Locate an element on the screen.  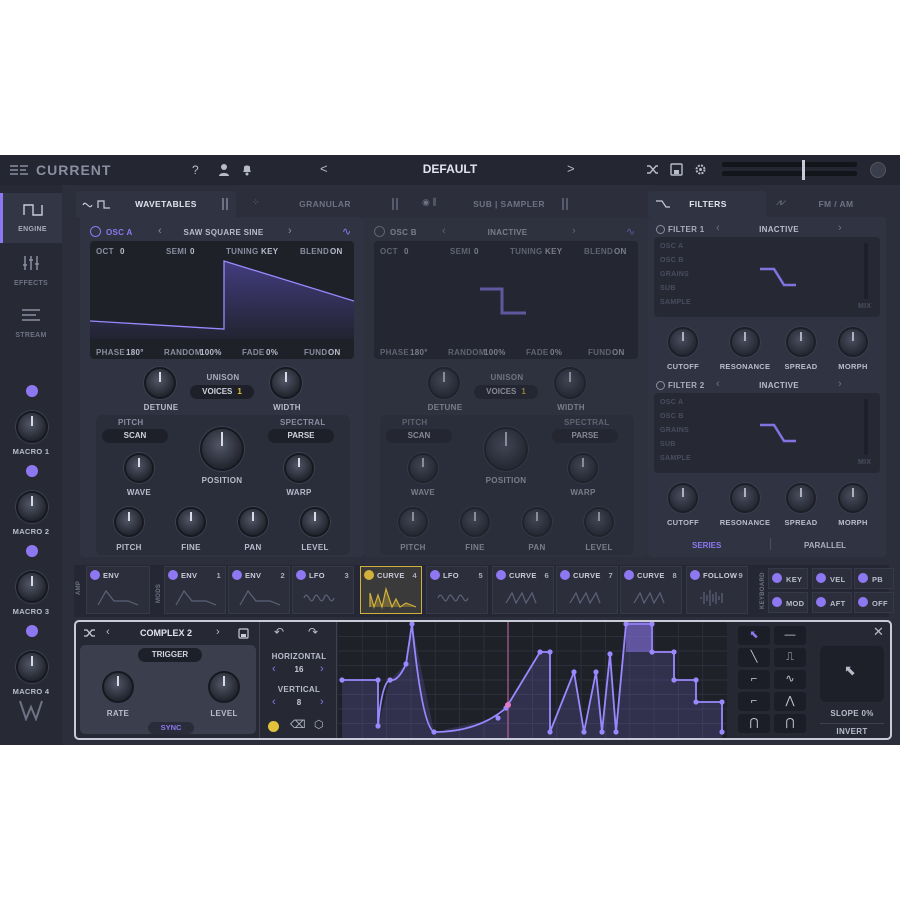
filter-type: INACTIVE is located at coordinates (779, 229).